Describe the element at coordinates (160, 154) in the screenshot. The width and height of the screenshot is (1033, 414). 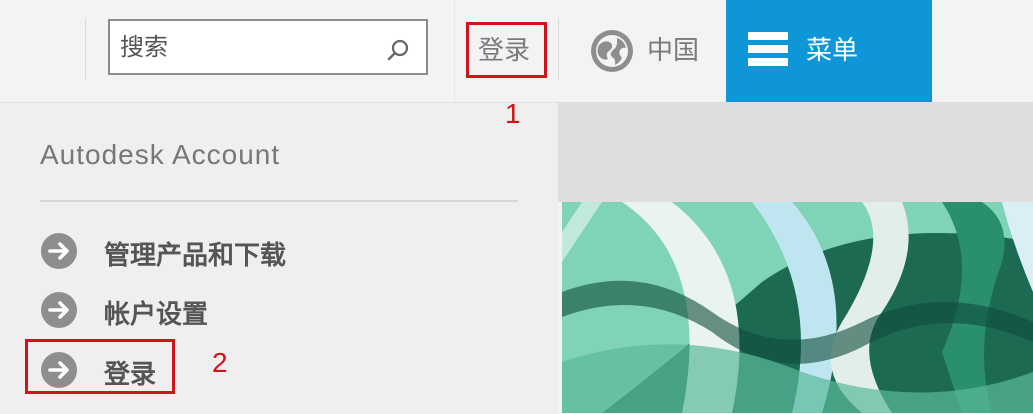
I see `account-title: Autodesk Account` at that location.